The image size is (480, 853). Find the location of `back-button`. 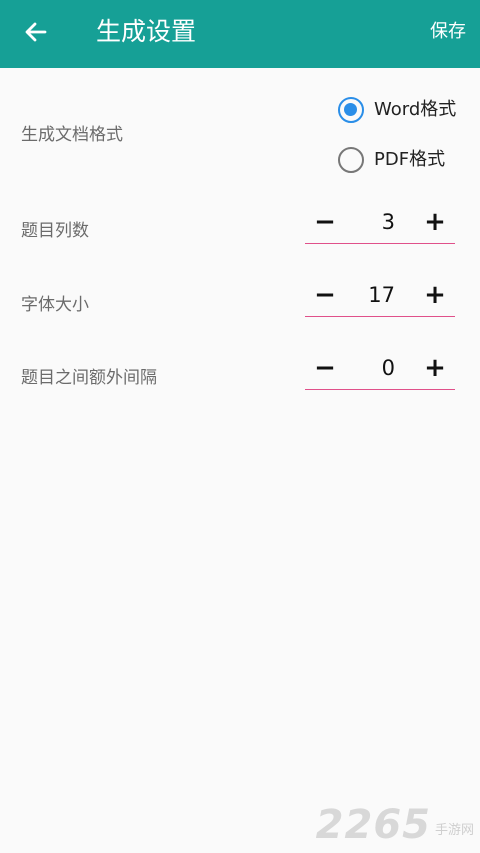

back-button is located at coordinates (36, 32).